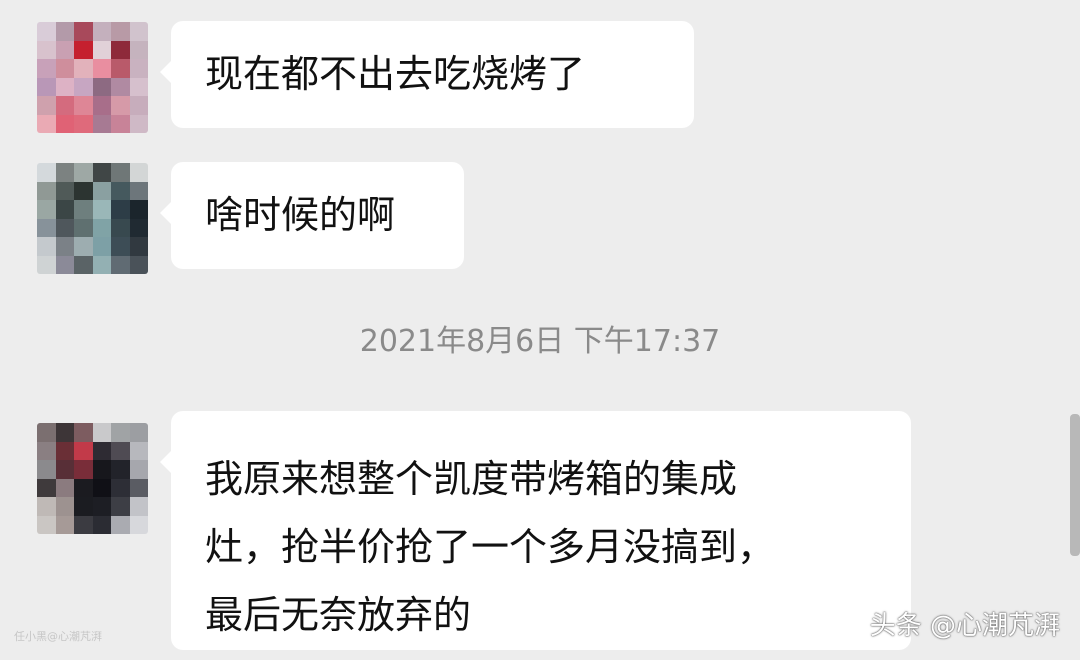  What do you see at coordinates (490, 547) in the screenshot?
I see `message-text-line: 灶，抢半价抢了一个多月没搞到，` at bounding box center [490, 547].